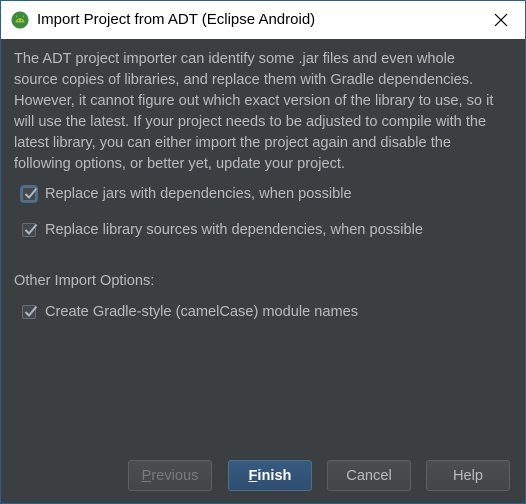  Describe the element at coordinates (20, 20) in the screenshot. I see `android-studio-icon` at that location.